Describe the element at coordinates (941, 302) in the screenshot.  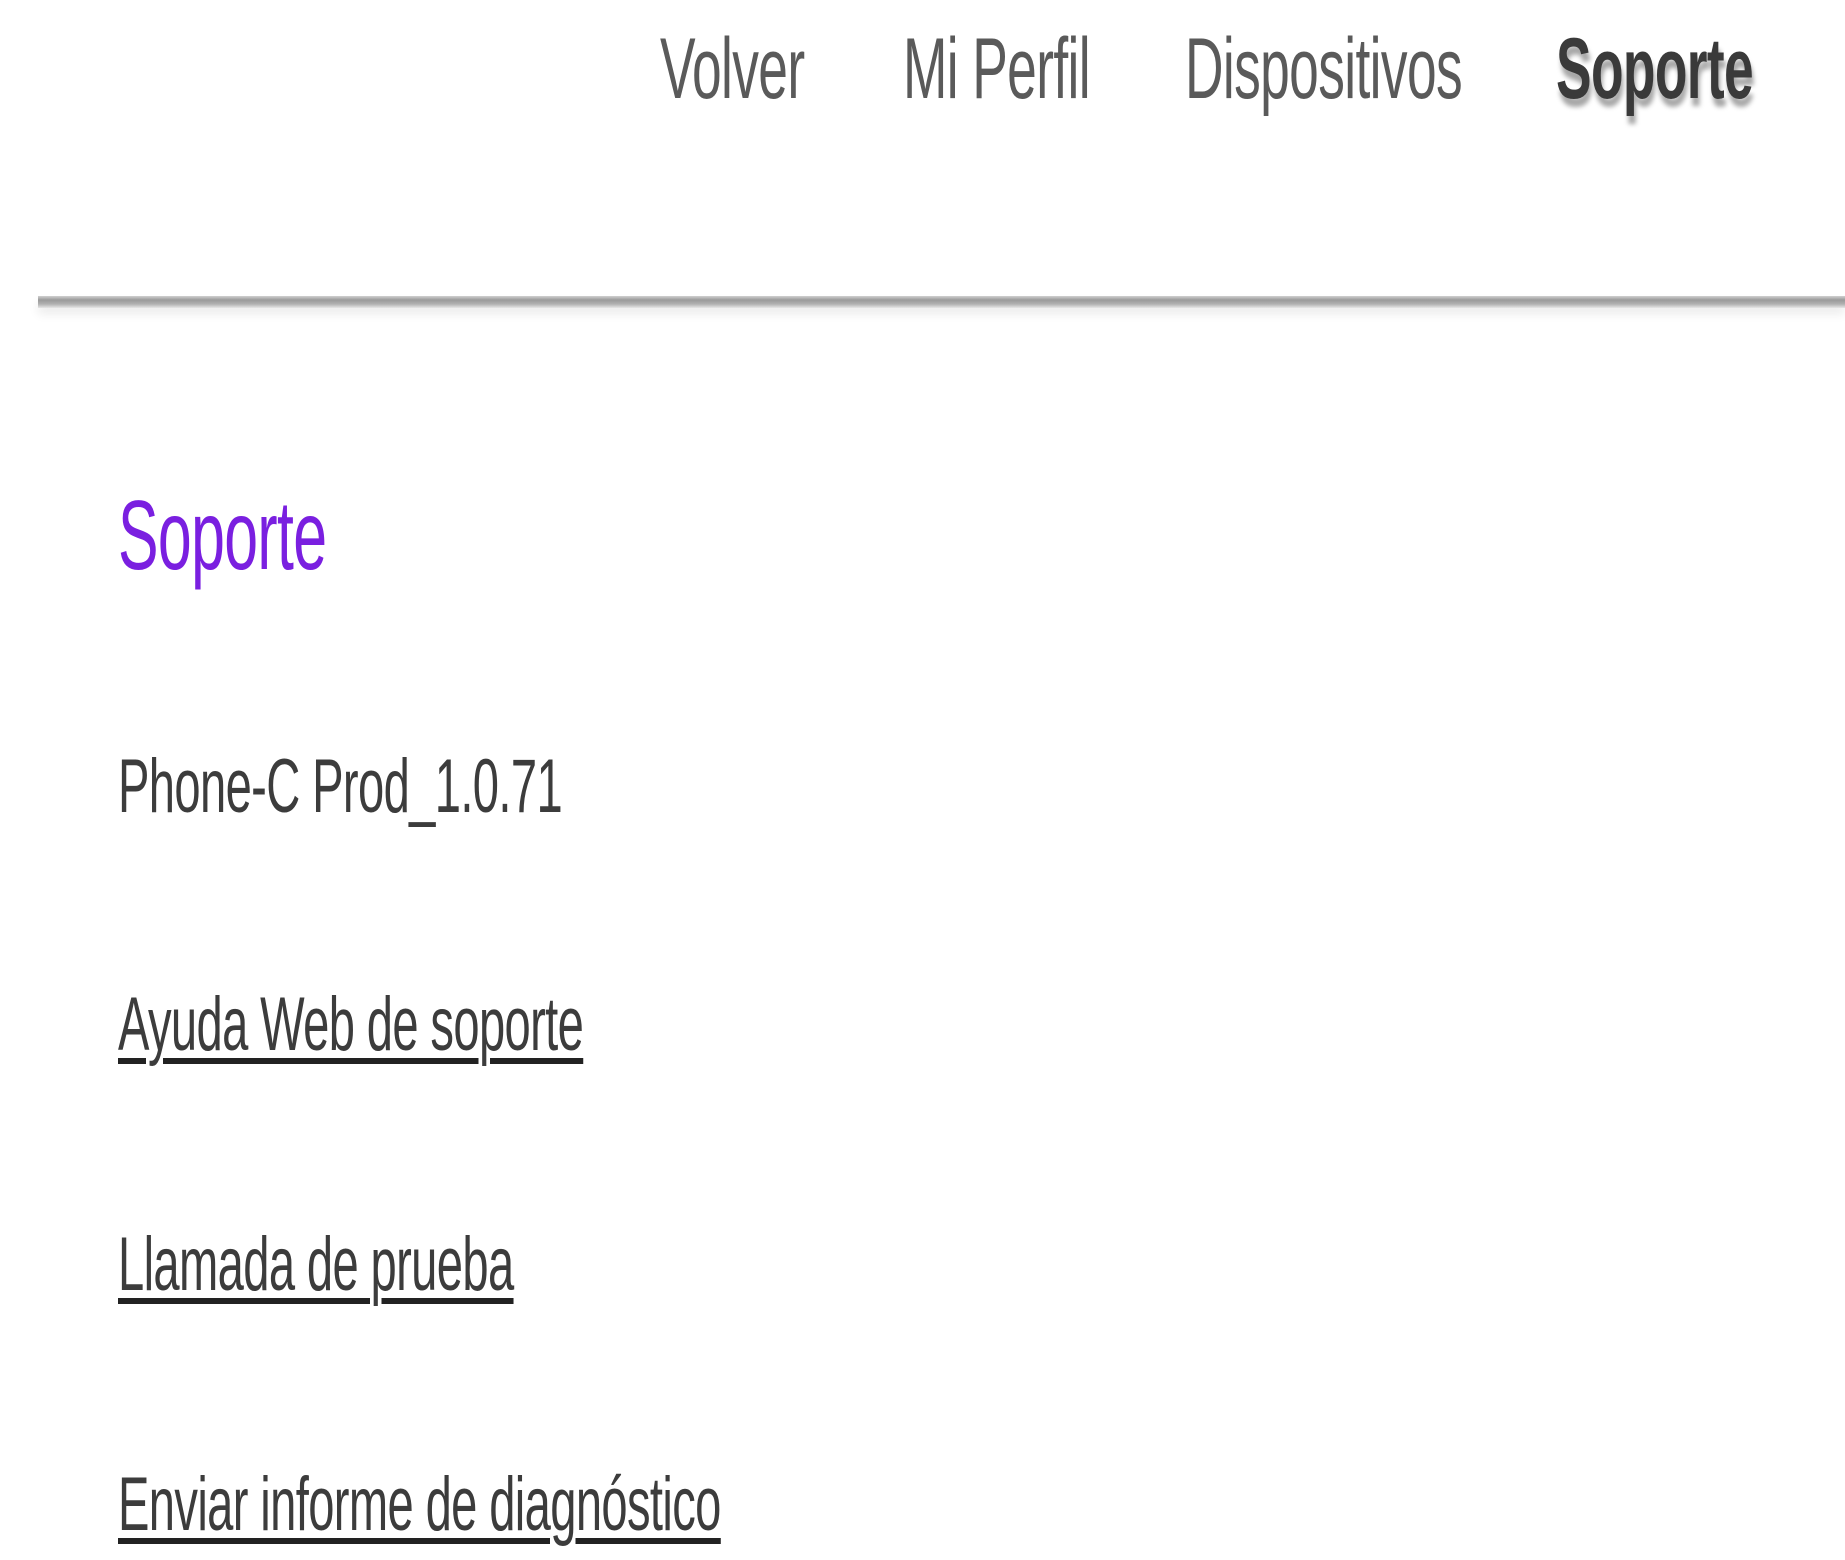
I see `header-divider` at that location.